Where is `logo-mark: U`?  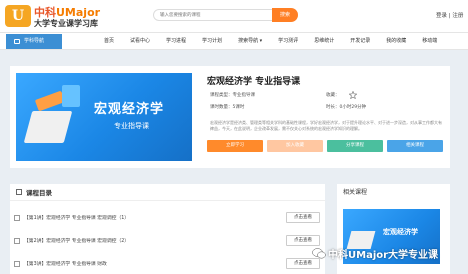 logo-mark: U is located at coordinates (18, 16).